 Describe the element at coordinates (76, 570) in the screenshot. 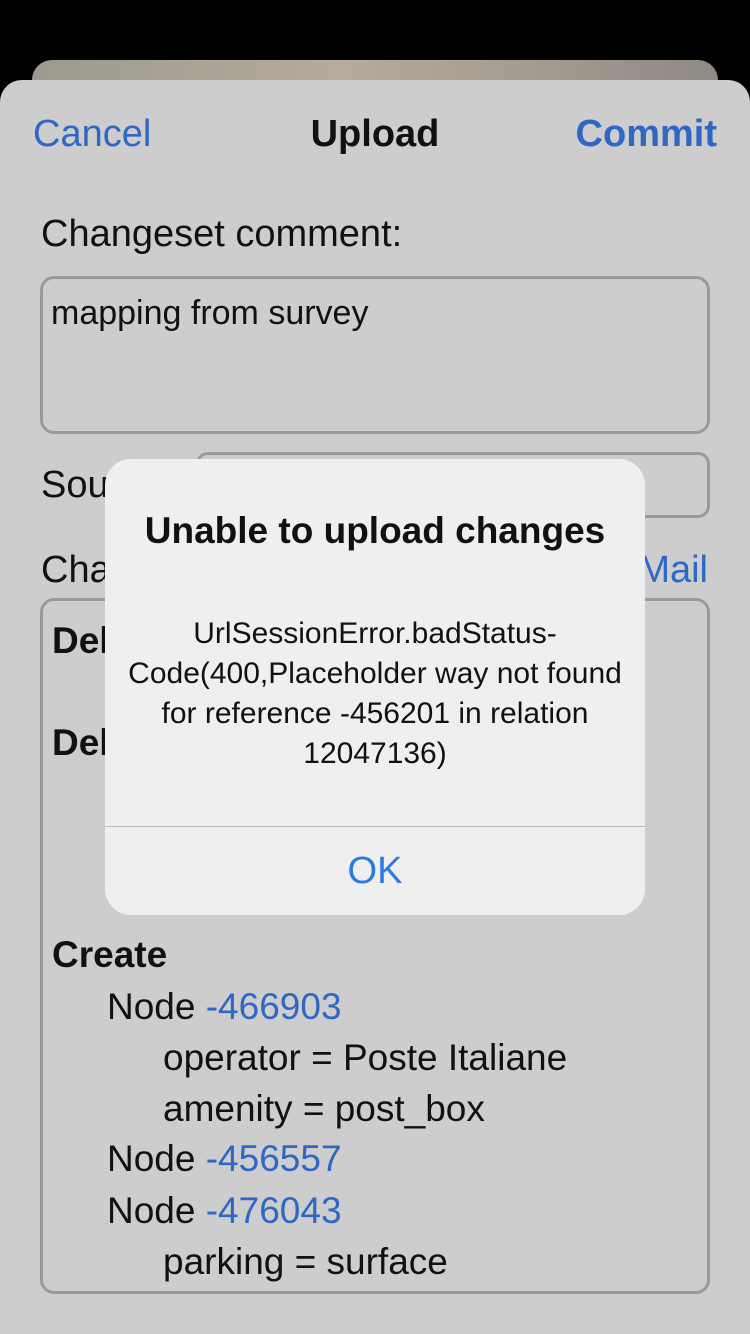

I see `changes-label: Cha` at that location.